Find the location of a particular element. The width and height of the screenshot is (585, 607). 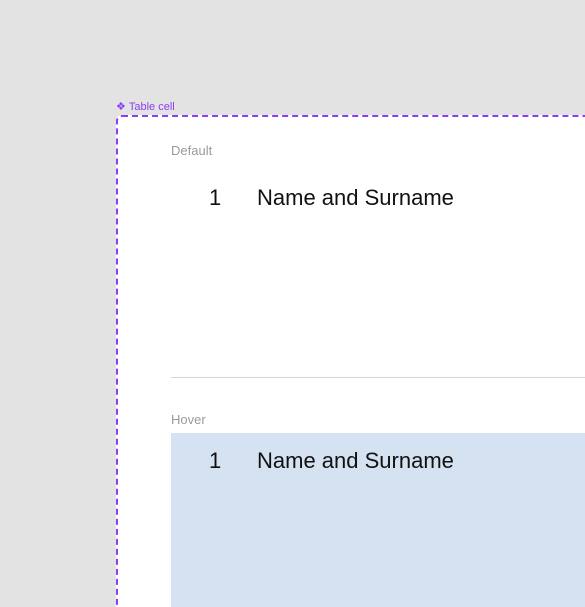

component-label: ❖ Table cell is located at coordinates (145, 107).